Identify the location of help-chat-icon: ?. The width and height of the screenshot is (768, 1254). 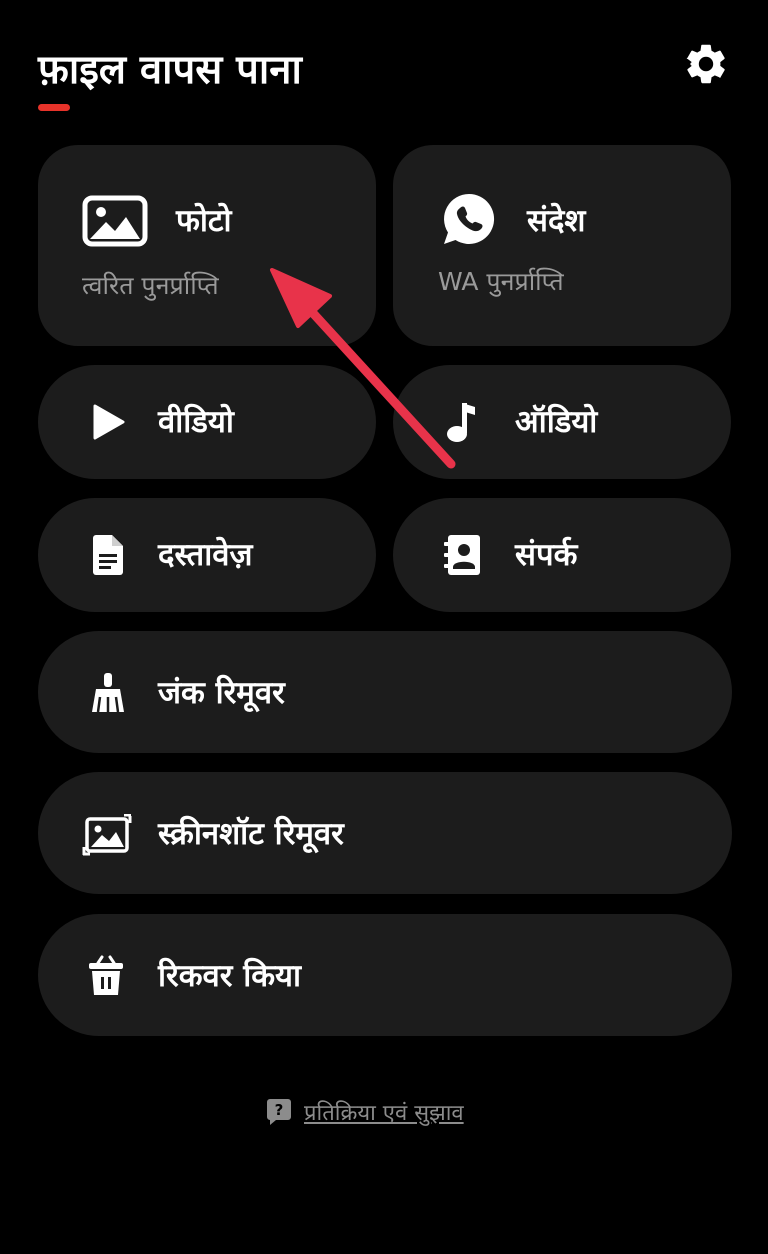
(279, 1112).